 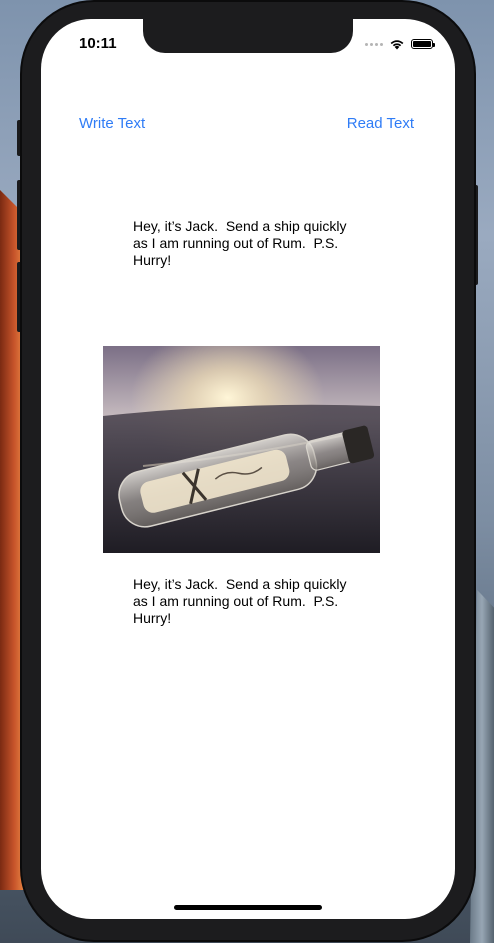 What do you see at coordinates (248, 36) in the screenshot?
I see `notch` at bounding box center [248, 36].